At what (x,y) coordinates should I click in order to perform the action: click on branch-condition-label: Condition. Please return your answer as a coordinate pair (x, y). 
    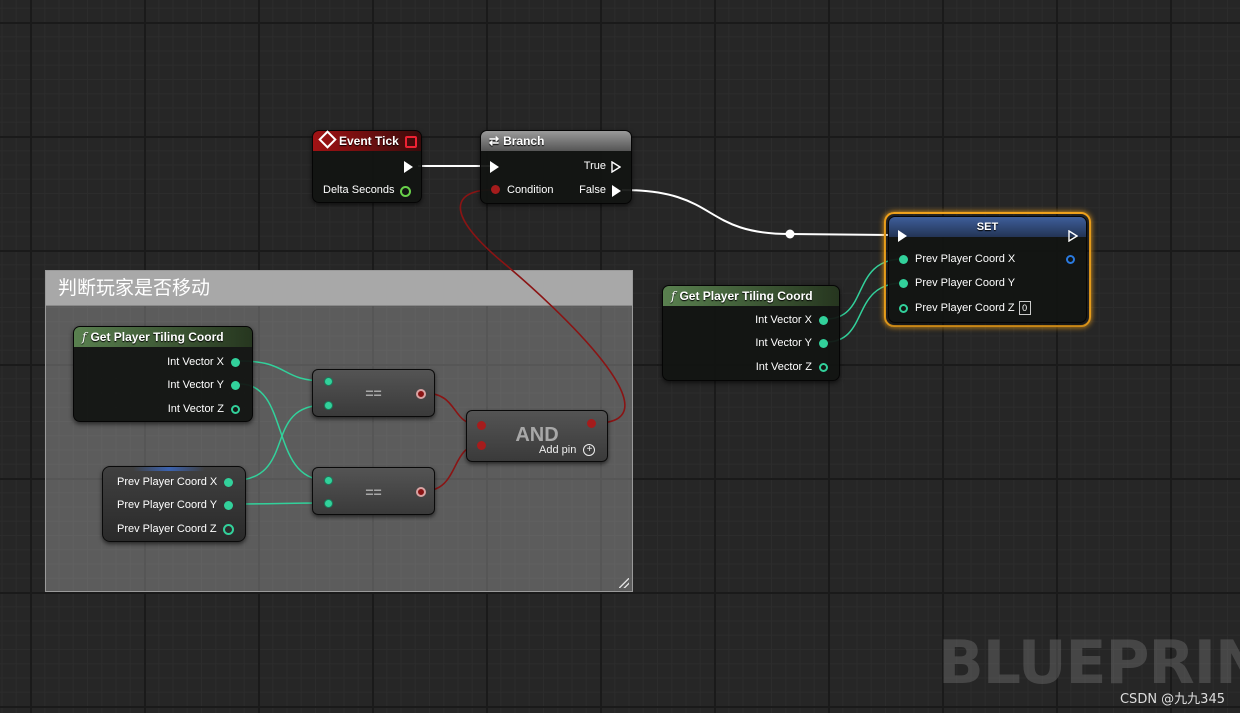
    Looking at the image, I should click on (530, 190).